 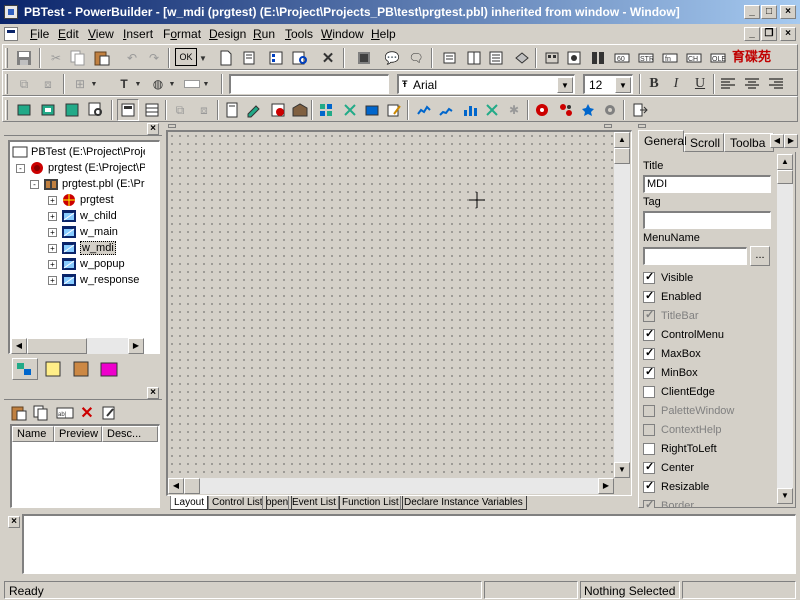 I want to click on clip-tab, so click(x=110, y=370).